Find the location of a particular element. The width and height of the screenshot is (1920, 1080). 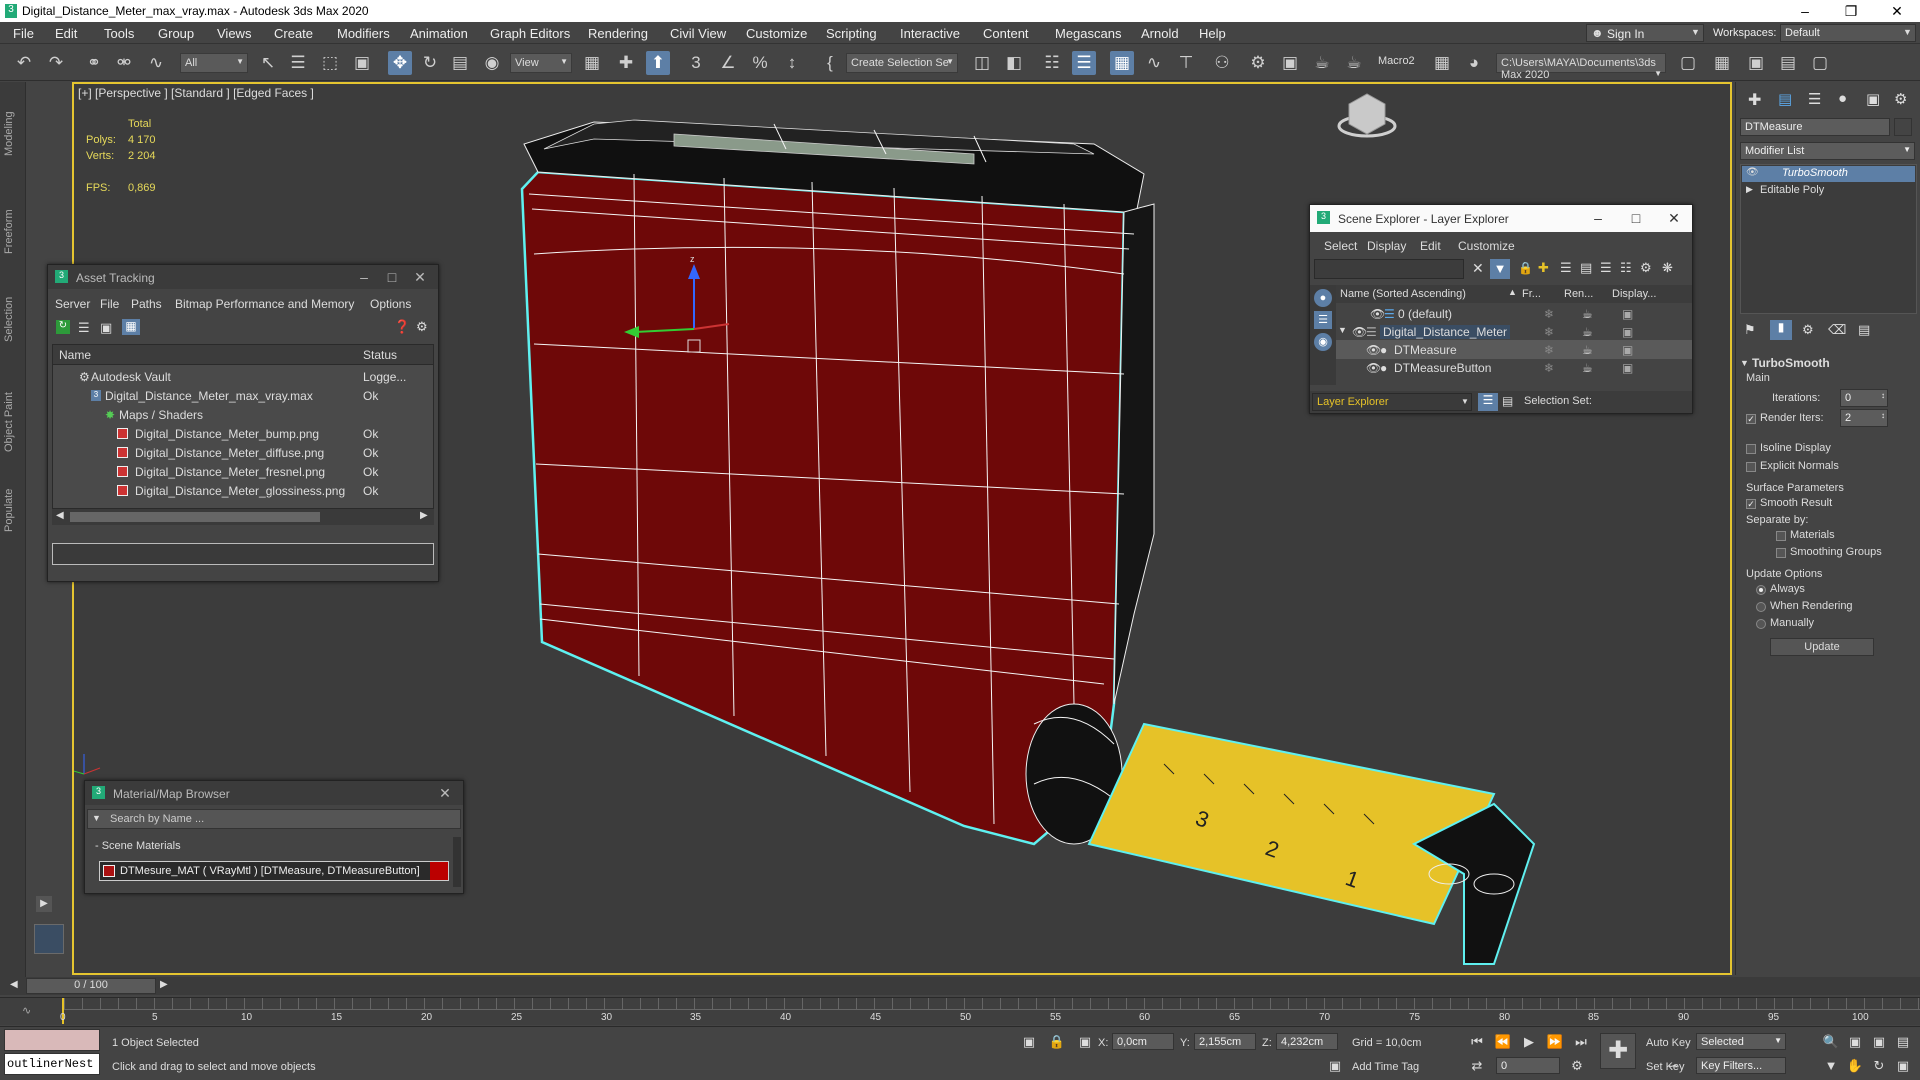

selection-filter-dropdown: All ▼ is located at coordinates (214, 63).